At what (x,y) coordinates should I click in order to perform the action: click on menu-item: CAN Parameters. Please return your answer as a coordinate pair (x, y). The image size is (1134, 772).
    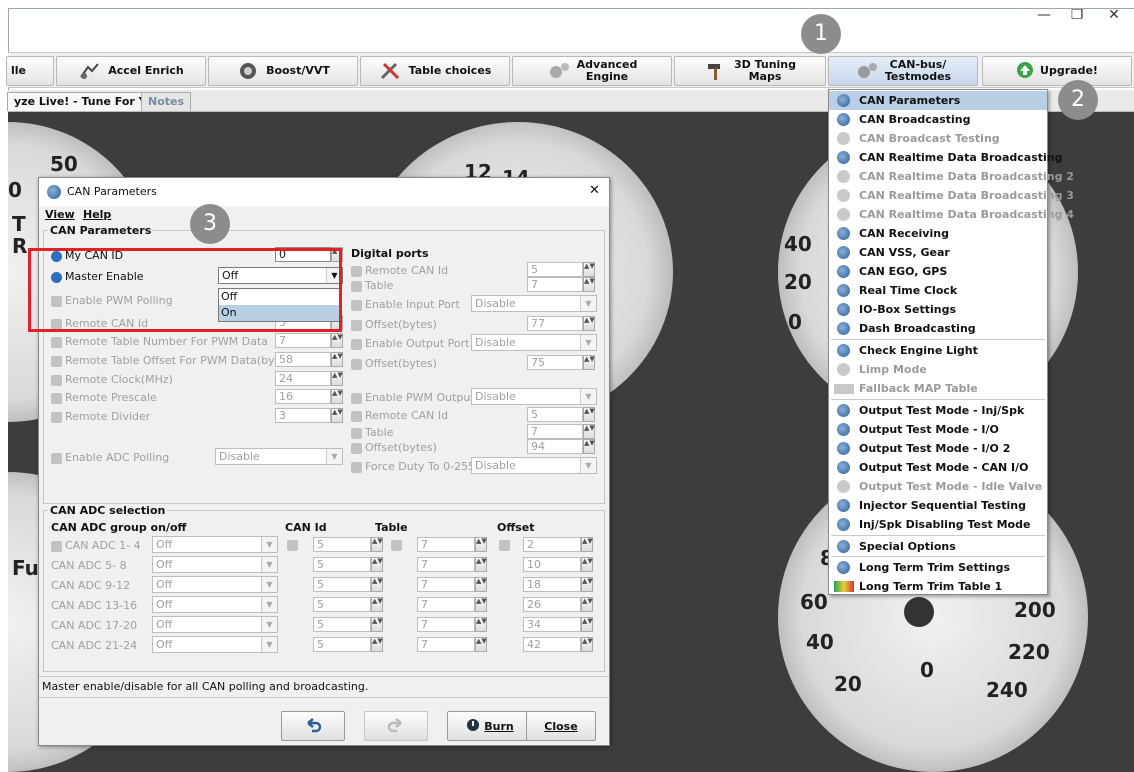
    Looking at the image, I should click on (938, 100).